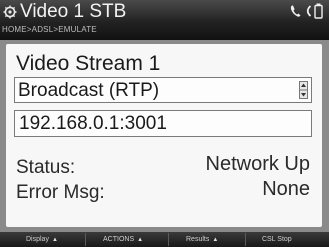 This screenshot has height=247, width=329. I want to click on softkey-csl-stop-label: CSL Stop, so click(277, 239).